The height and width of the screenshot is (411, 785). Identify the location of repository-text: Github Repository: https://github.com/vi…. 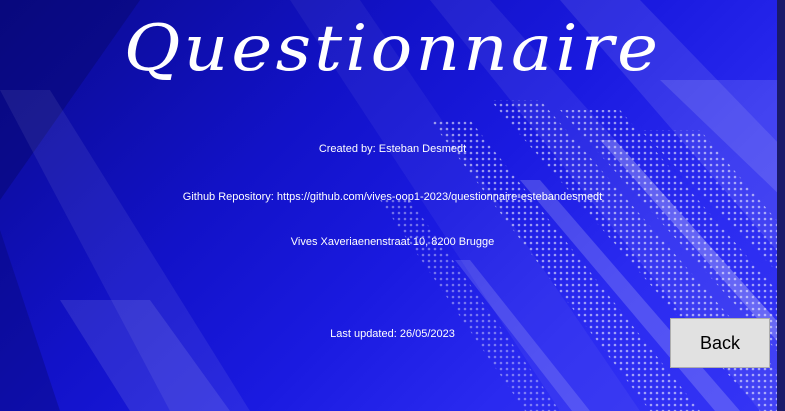
(392, 197).